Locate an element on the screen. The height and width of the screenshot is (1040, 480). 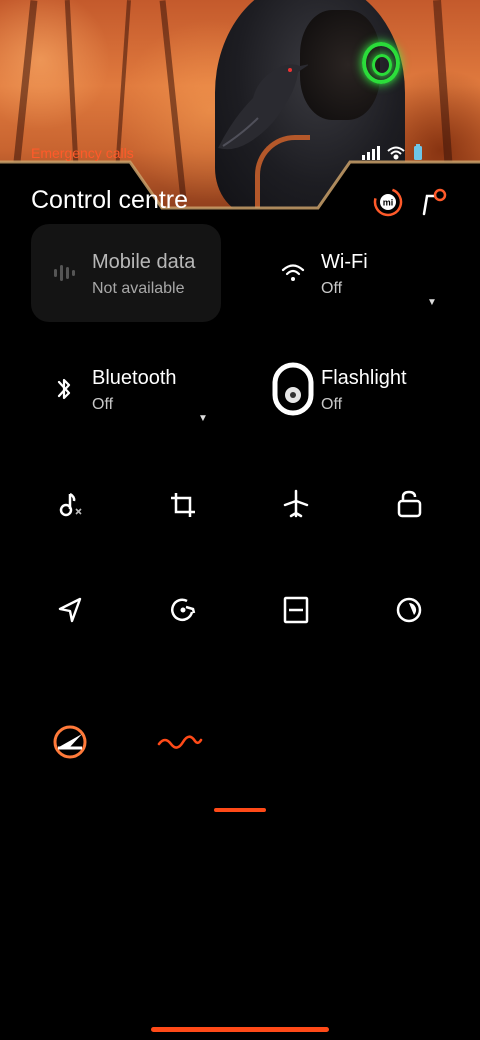
mobile-data-icon is located at coordinates (64, 273).